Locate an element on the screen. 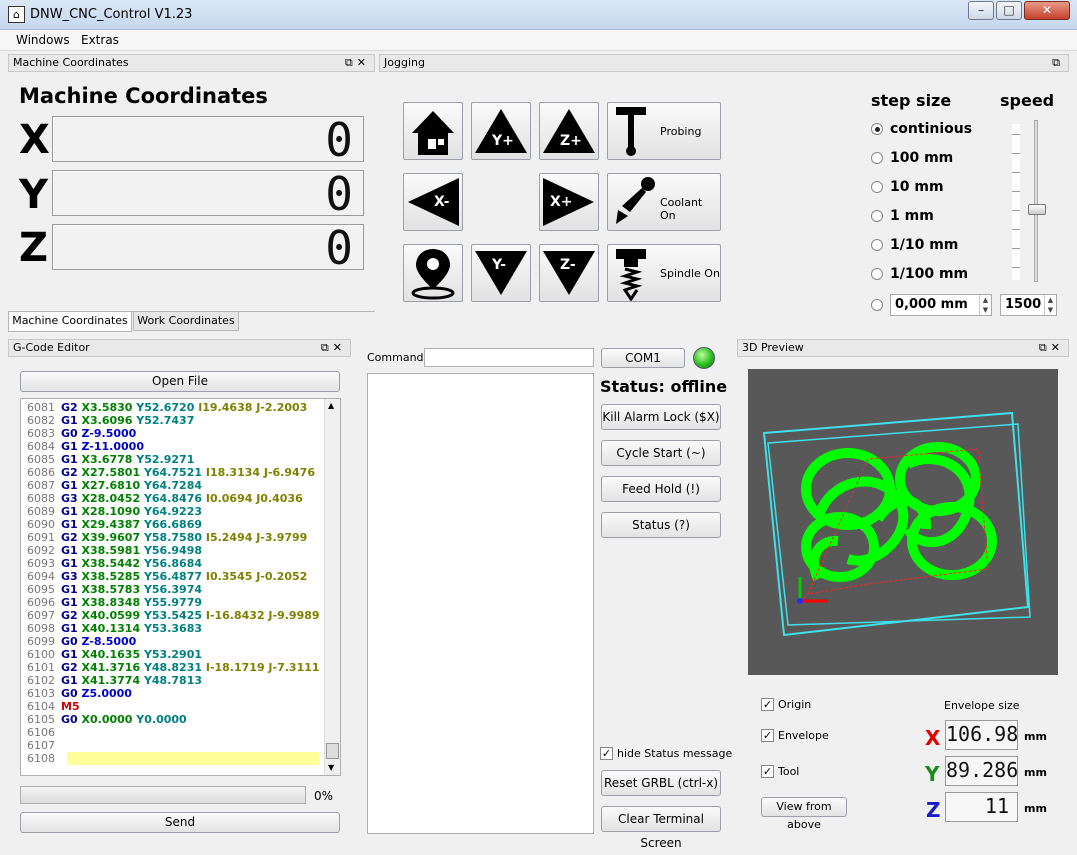  com-port-button: COM1 is located at coordinates (643, 358).